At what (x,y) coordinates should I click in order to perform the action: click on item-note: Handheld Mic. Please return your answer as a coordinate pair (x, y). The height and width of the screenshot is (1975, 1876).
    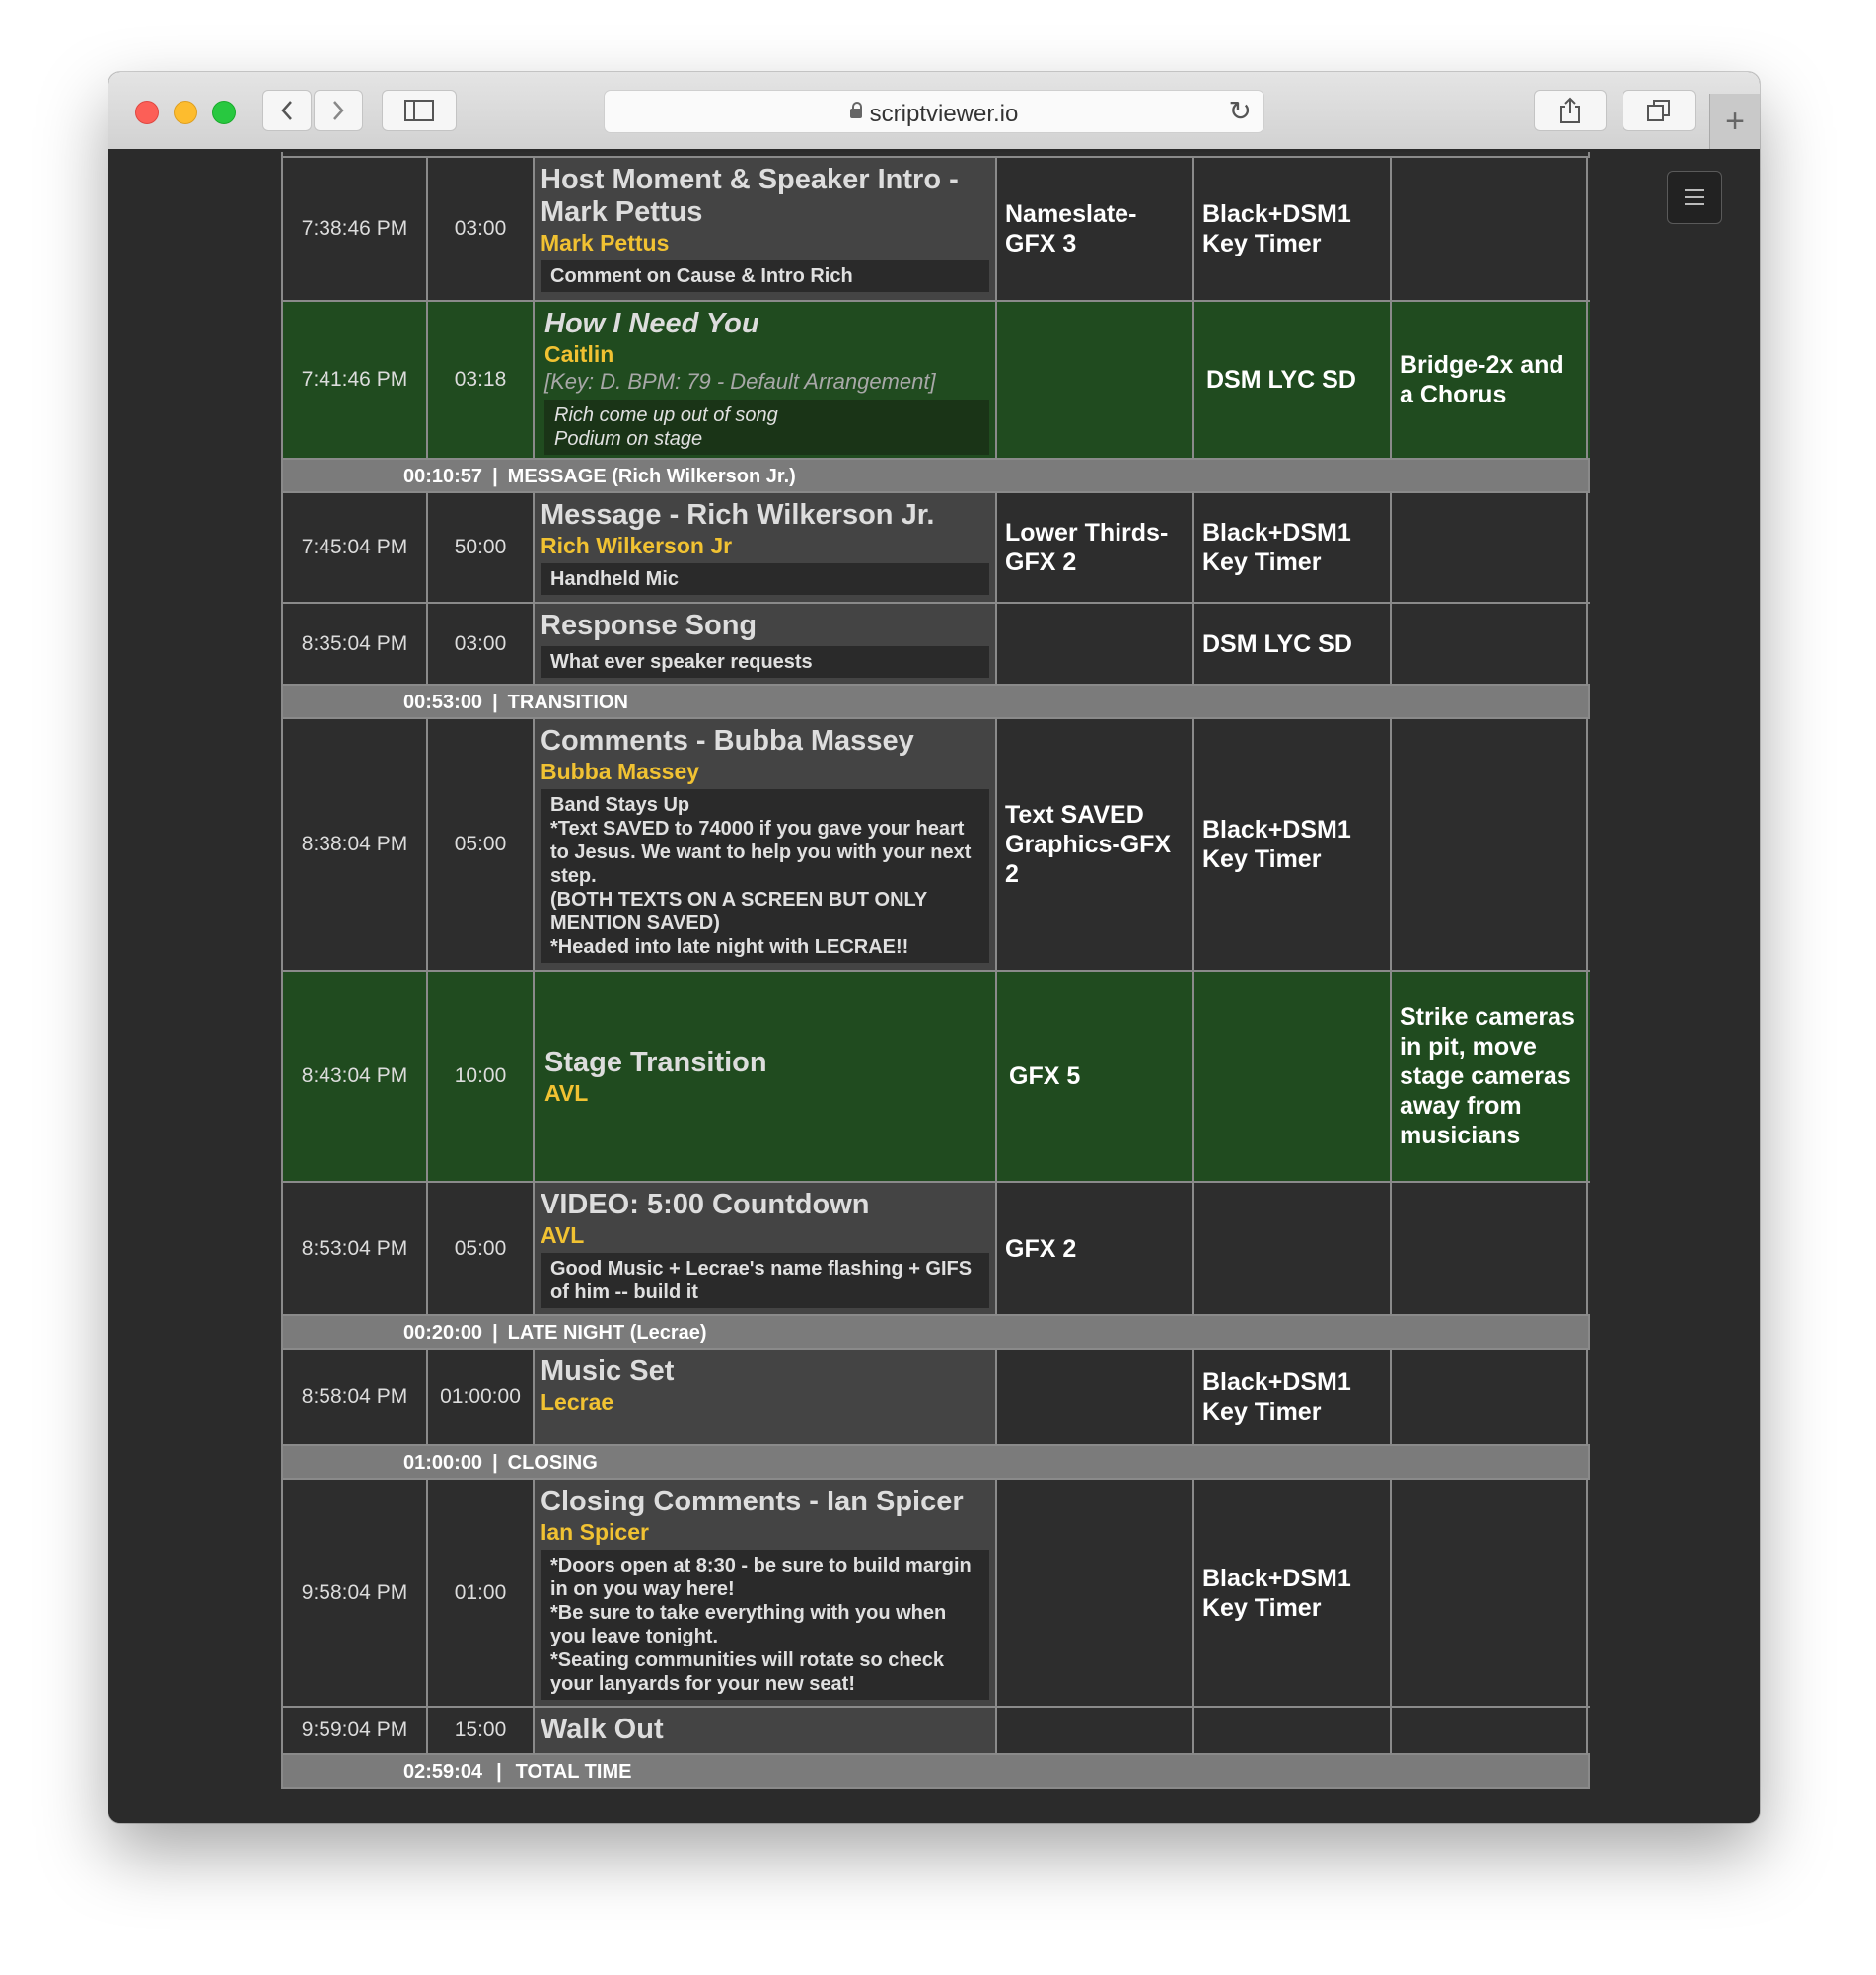
    Looking at the image, I should click on (765, 579).